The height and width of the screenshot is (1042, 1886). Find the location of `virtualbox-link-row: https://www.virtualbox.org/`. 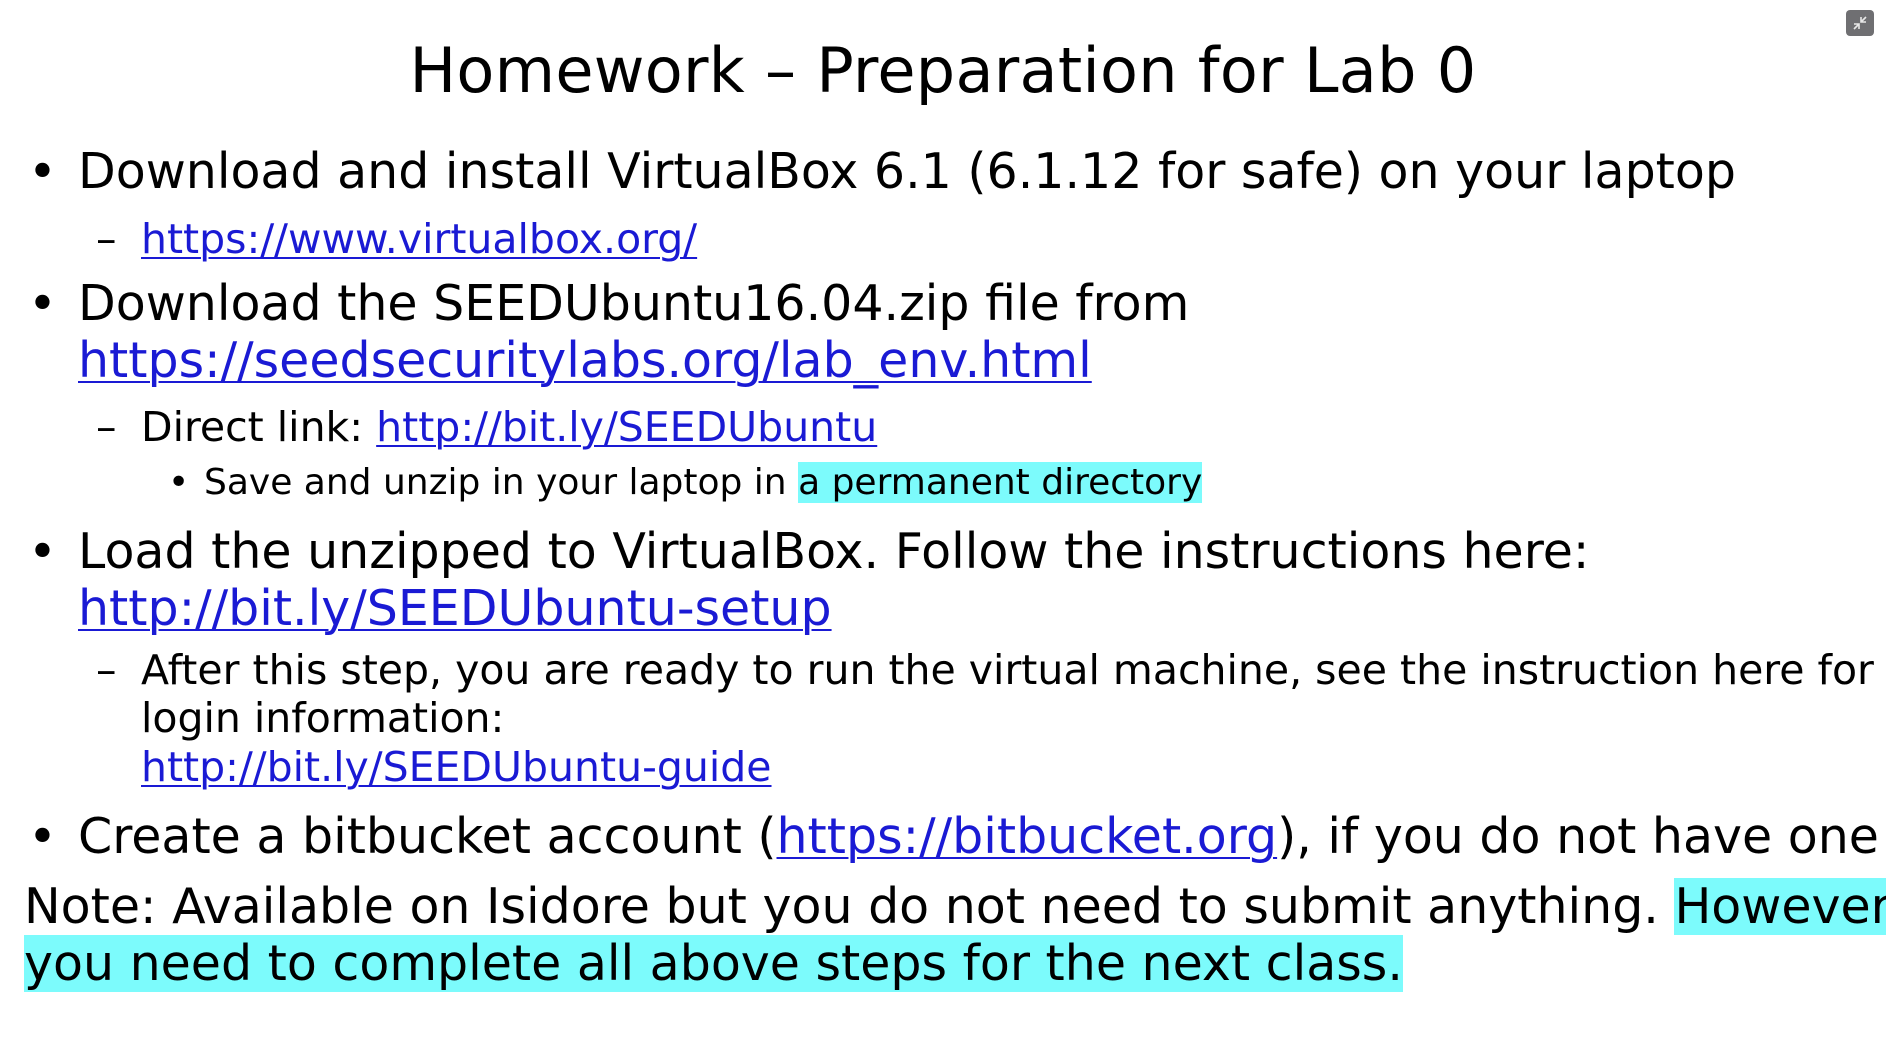

virtualbox-link-row: https://www.virtualbox.org/ is located at coordinates (419, 239).